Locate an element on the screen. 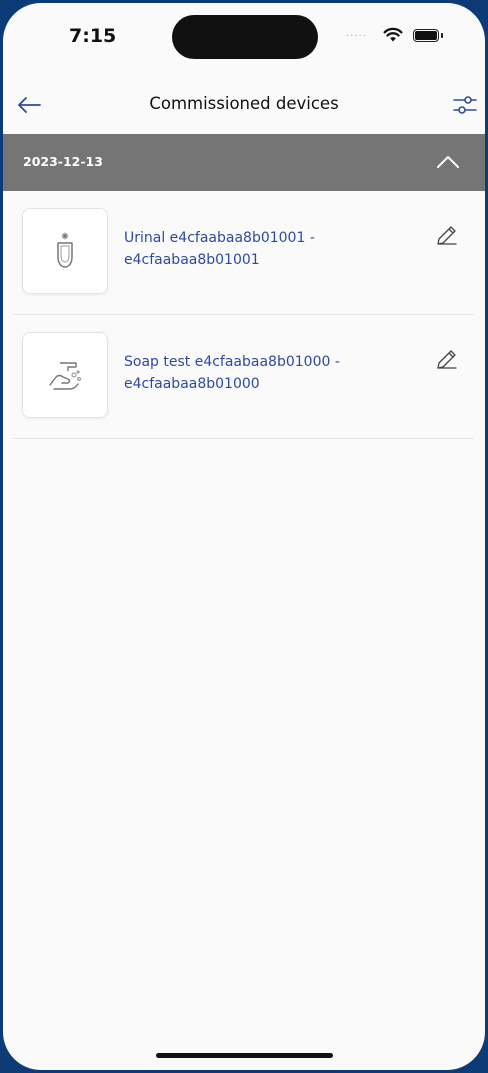 The height and width of the screenshot is (1073, 488). filter-button is located at coordinates (465, 105).